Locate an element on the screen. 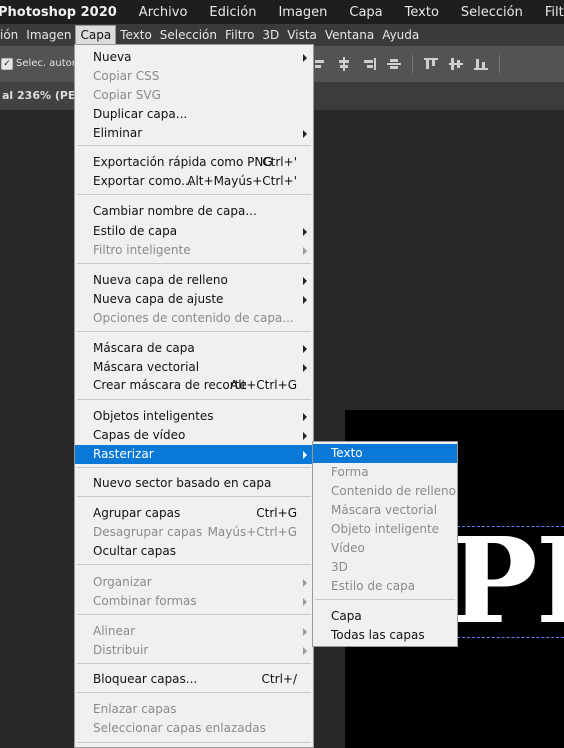 This screenshot has height=748, width=564. menu-ventana: Ventana is located at coordinates (349, 35).